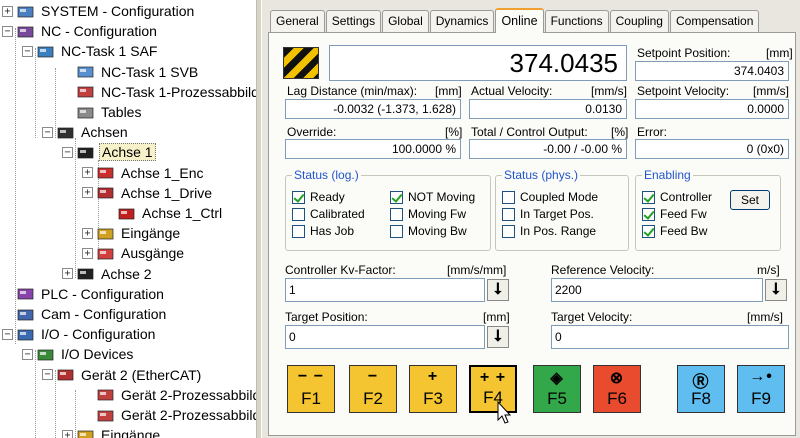 The width and height of the screenshot is (800, 438). I want to click on reference-velocity-apply-button: ⭣, so click(776, 290).